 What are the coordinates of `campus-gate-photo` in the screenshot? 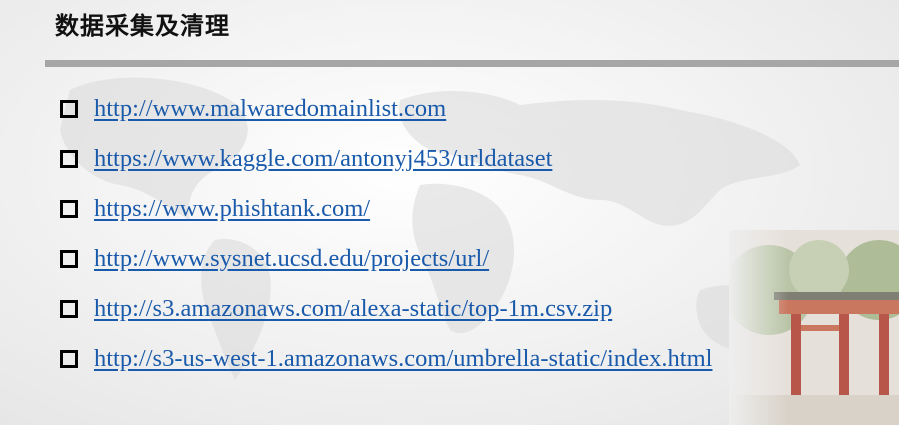 It's located at (814, 327).